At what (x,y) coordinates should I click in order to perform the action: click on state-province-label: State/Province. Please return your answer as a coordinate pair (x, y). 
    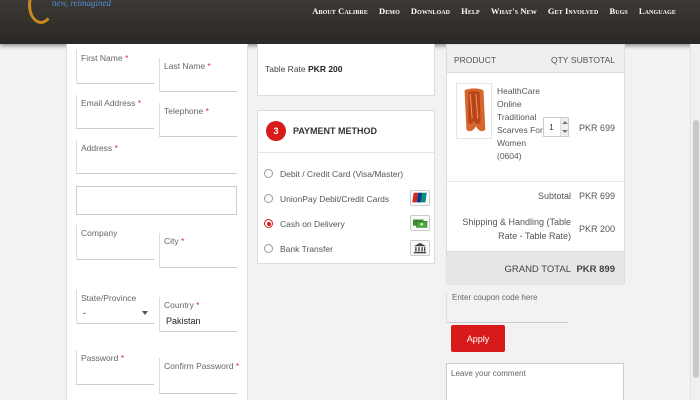
    Looking at the image, I should click on (109, 298).